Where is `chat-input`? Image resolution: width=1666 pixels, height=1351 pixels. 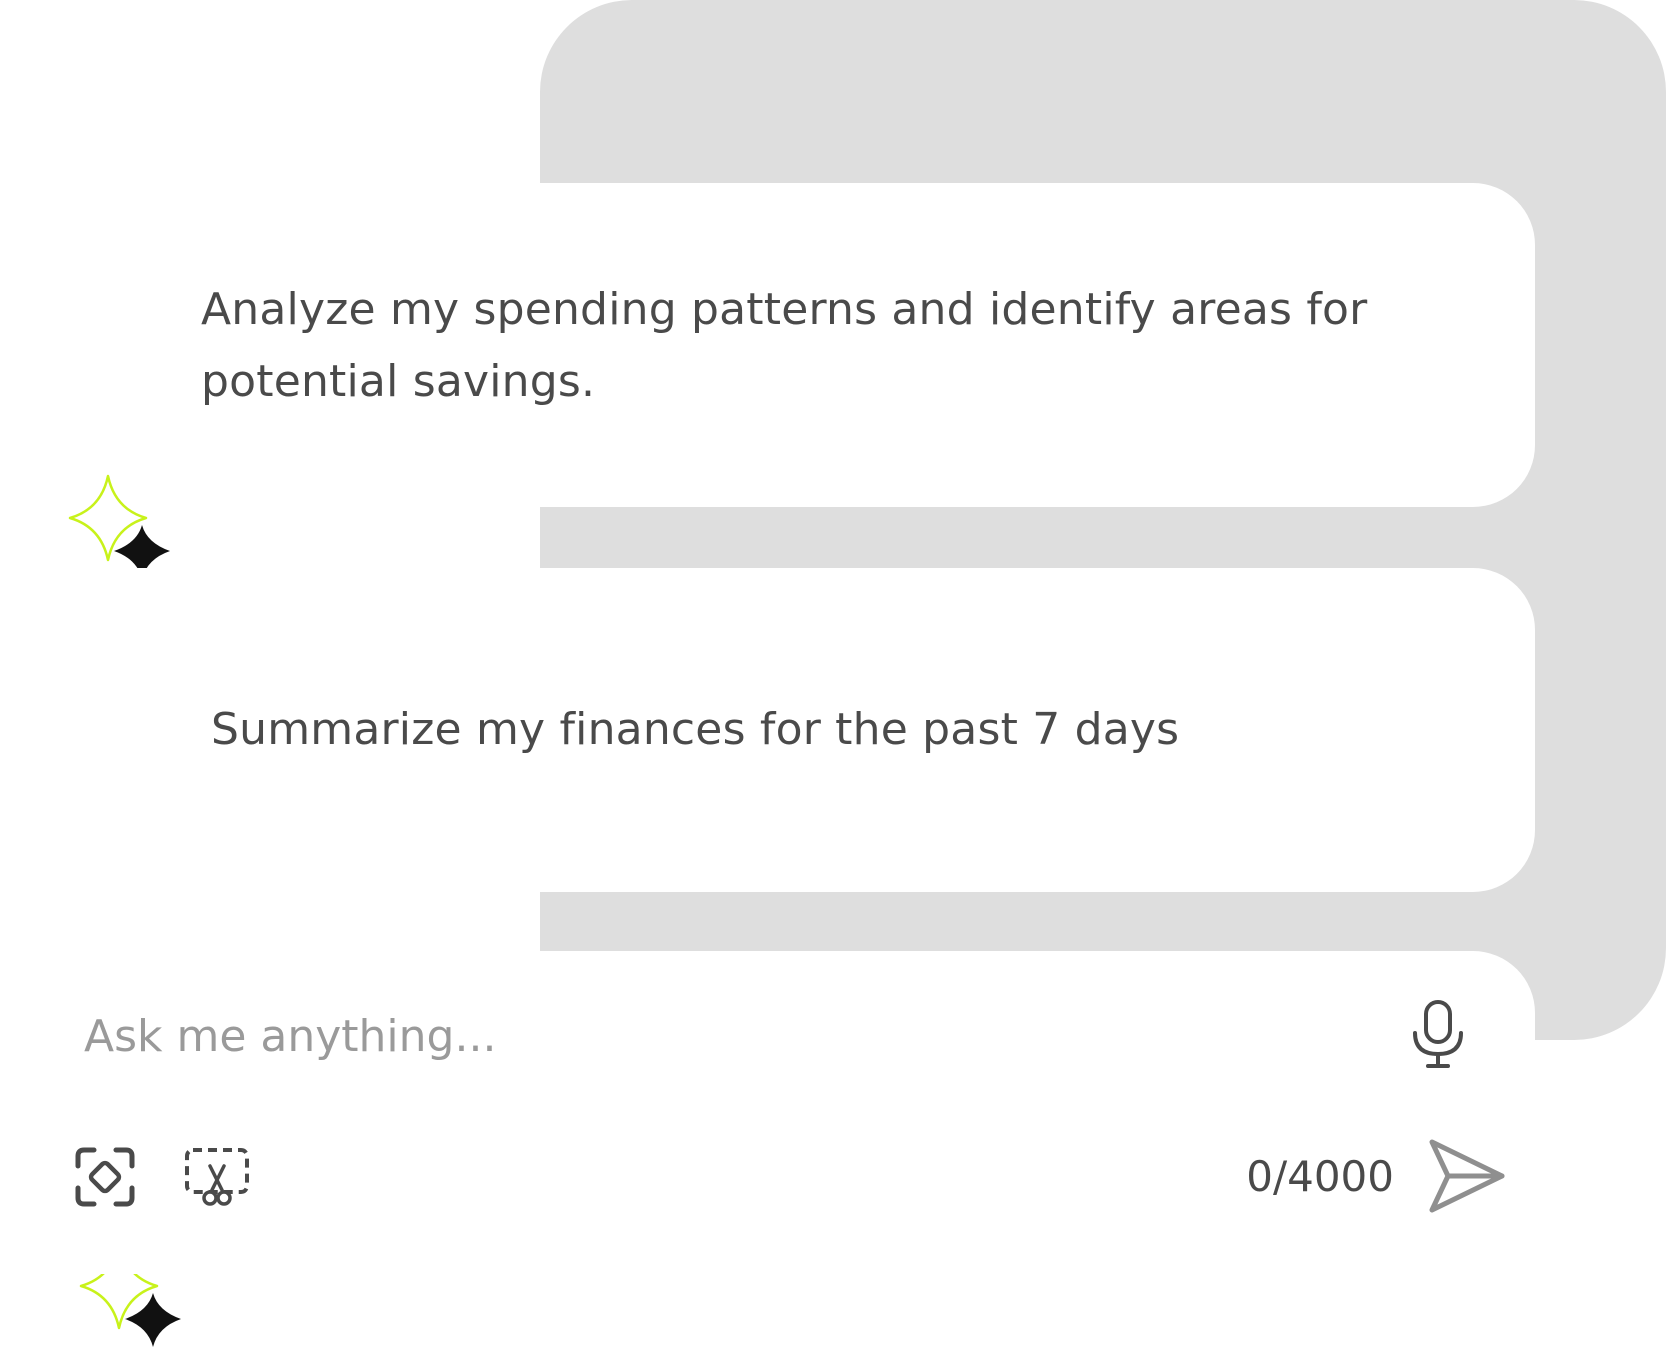 chat-input is located at coordinates (724, 1036).